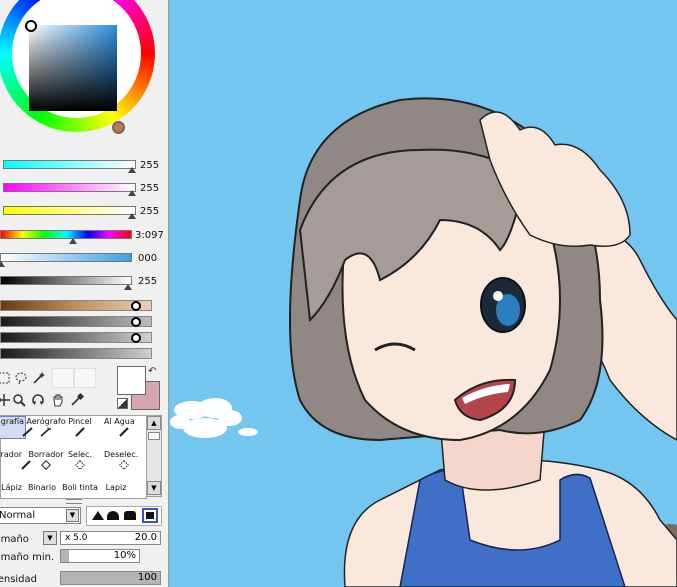 The width and height of the screenshot is (677, 587). I want to click on tool-binary: Binario, so click(42, 493).